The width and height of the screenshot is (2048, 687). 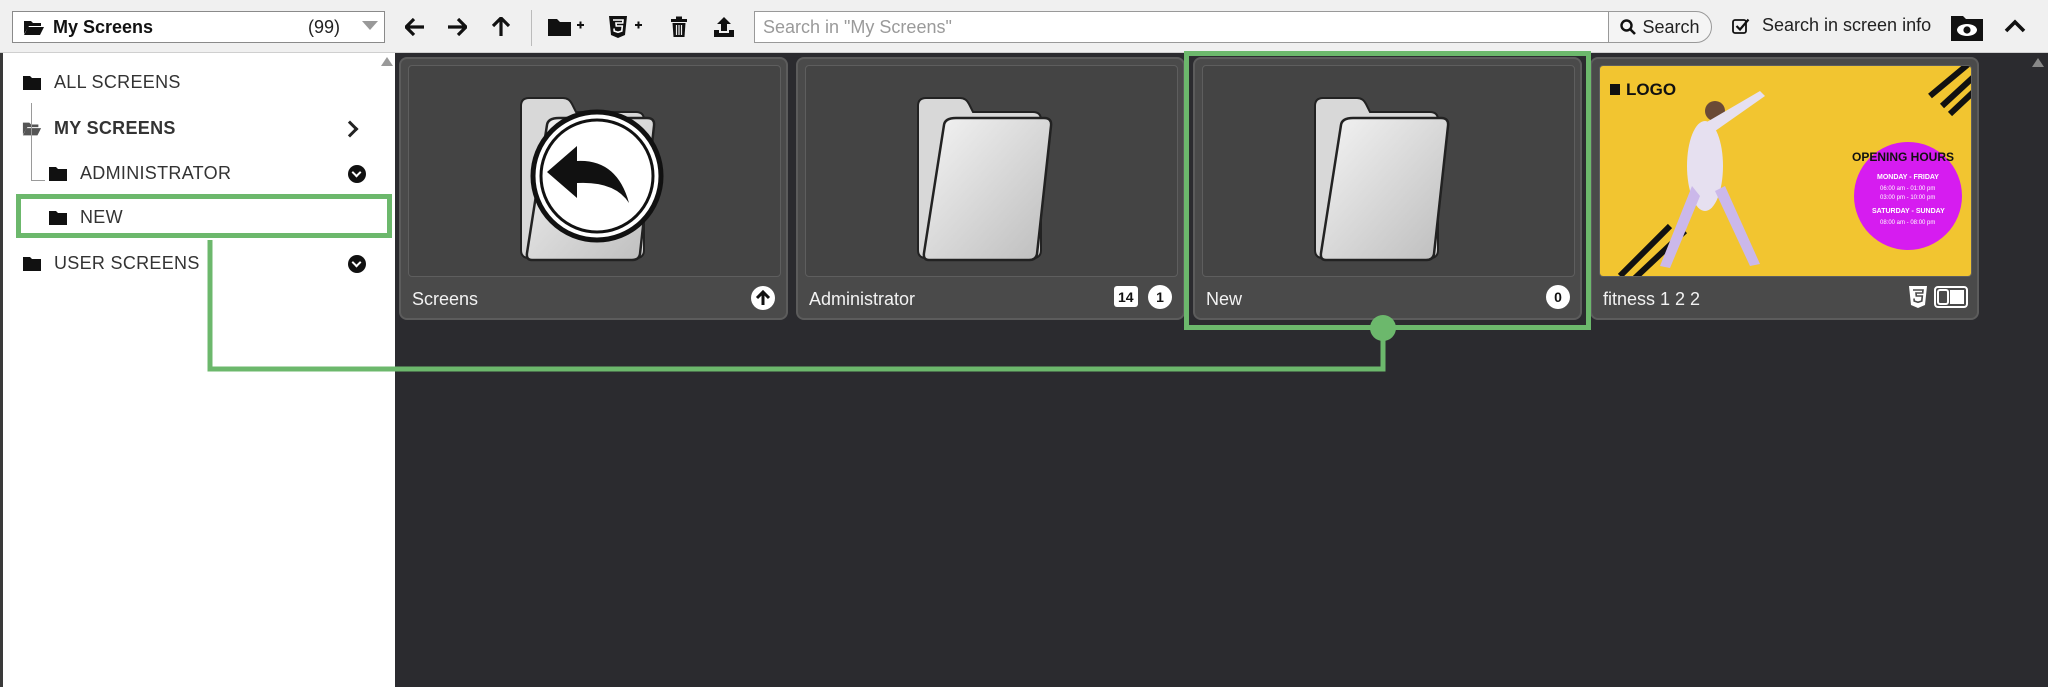 I want to click on card-administrator: Administrator 14 1, so click(x=990, y=188).